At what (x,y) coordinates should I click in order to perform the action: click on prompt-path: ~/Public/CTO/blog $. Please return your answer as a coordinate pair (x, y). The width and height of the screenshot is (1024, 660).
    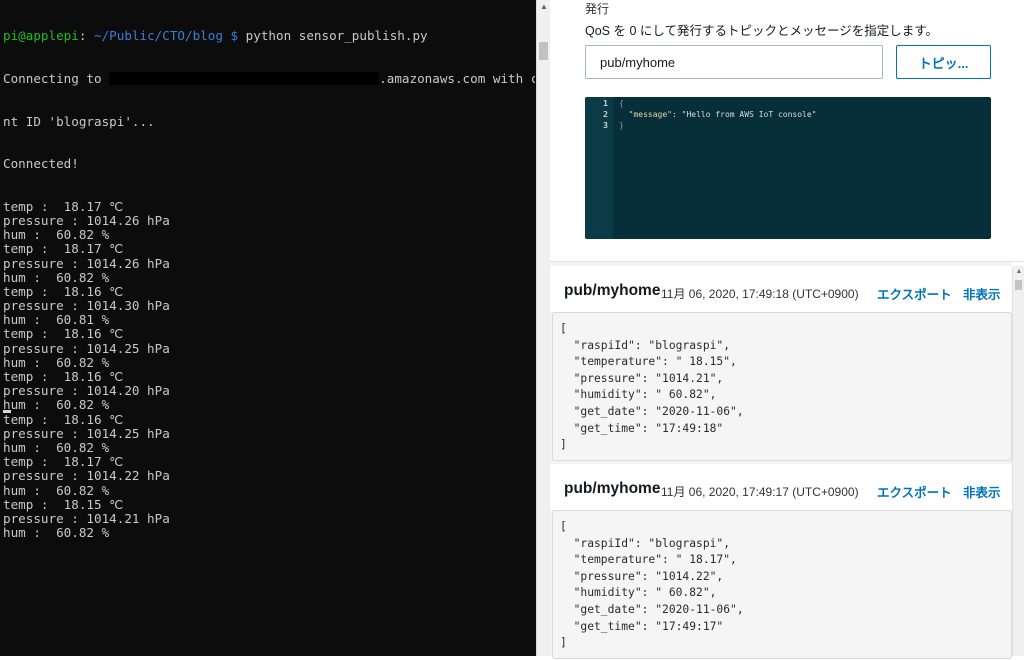
    Looking at the image, I should click on (166, 36).